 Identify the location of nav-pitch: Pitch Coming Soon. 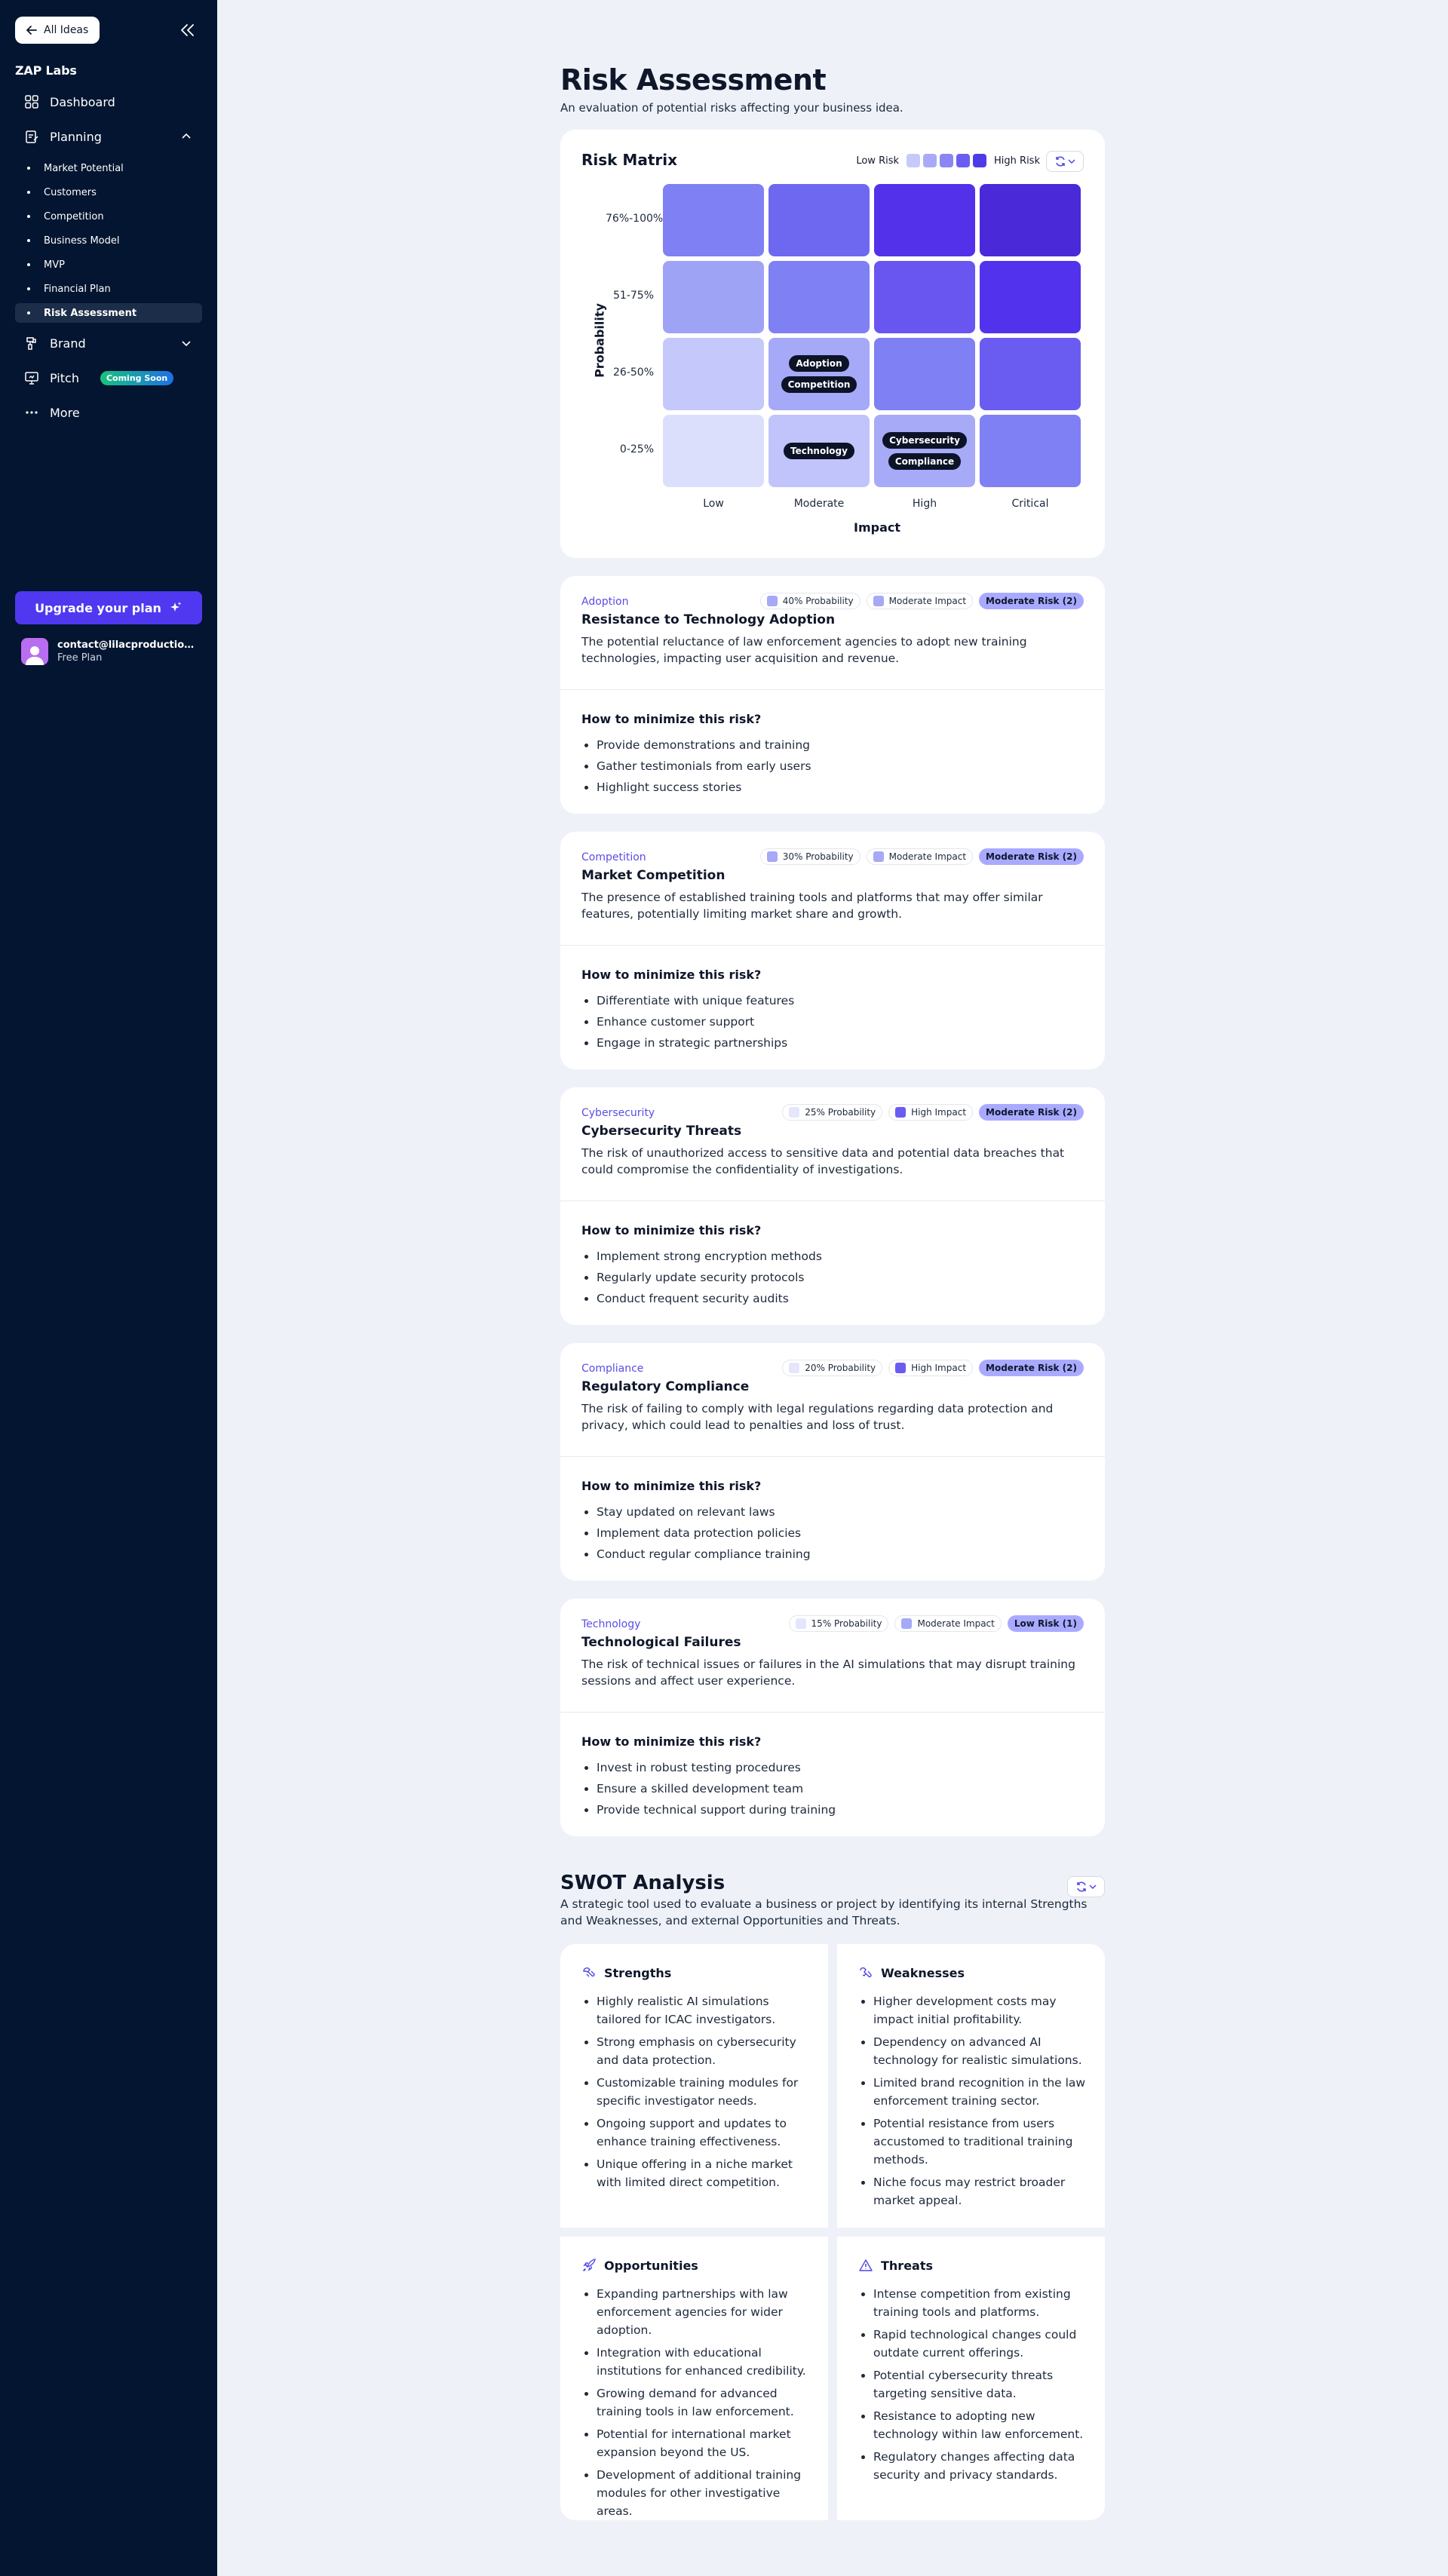
(108, 377).